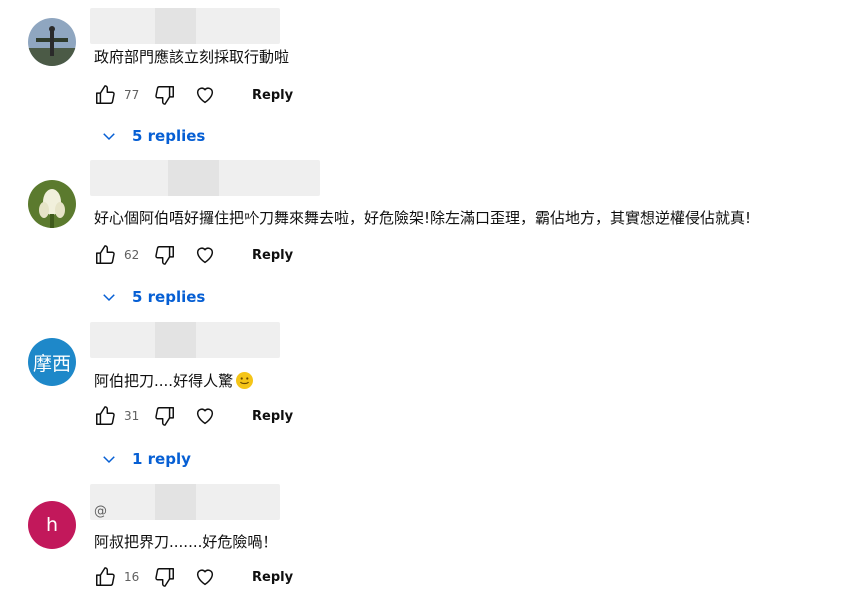  What do you see at coordinates (245, 380) in the screenshot?
I see `smiling-face-emoji-icon` at bounding box center [245, 380].